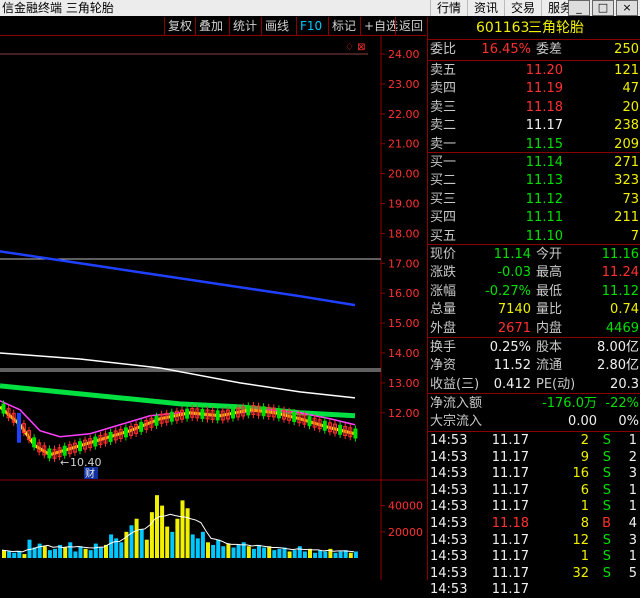  Describe the element at coordinates (343, 26) in the screenshot. I see `mark-button: 标记` at that location.